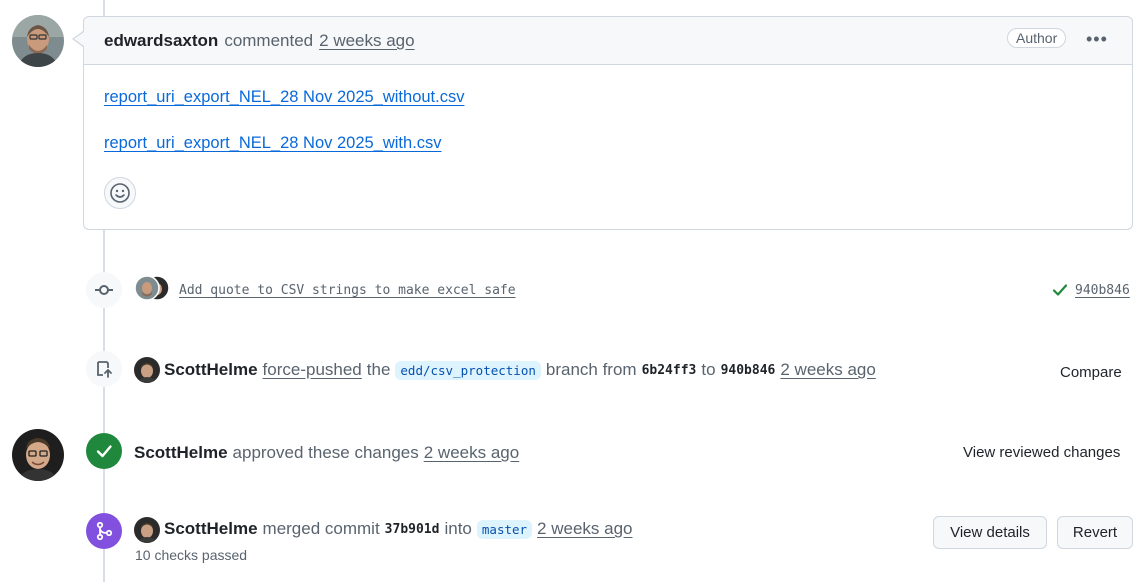  I want to click on git-merge-icon, so click(104, 531).